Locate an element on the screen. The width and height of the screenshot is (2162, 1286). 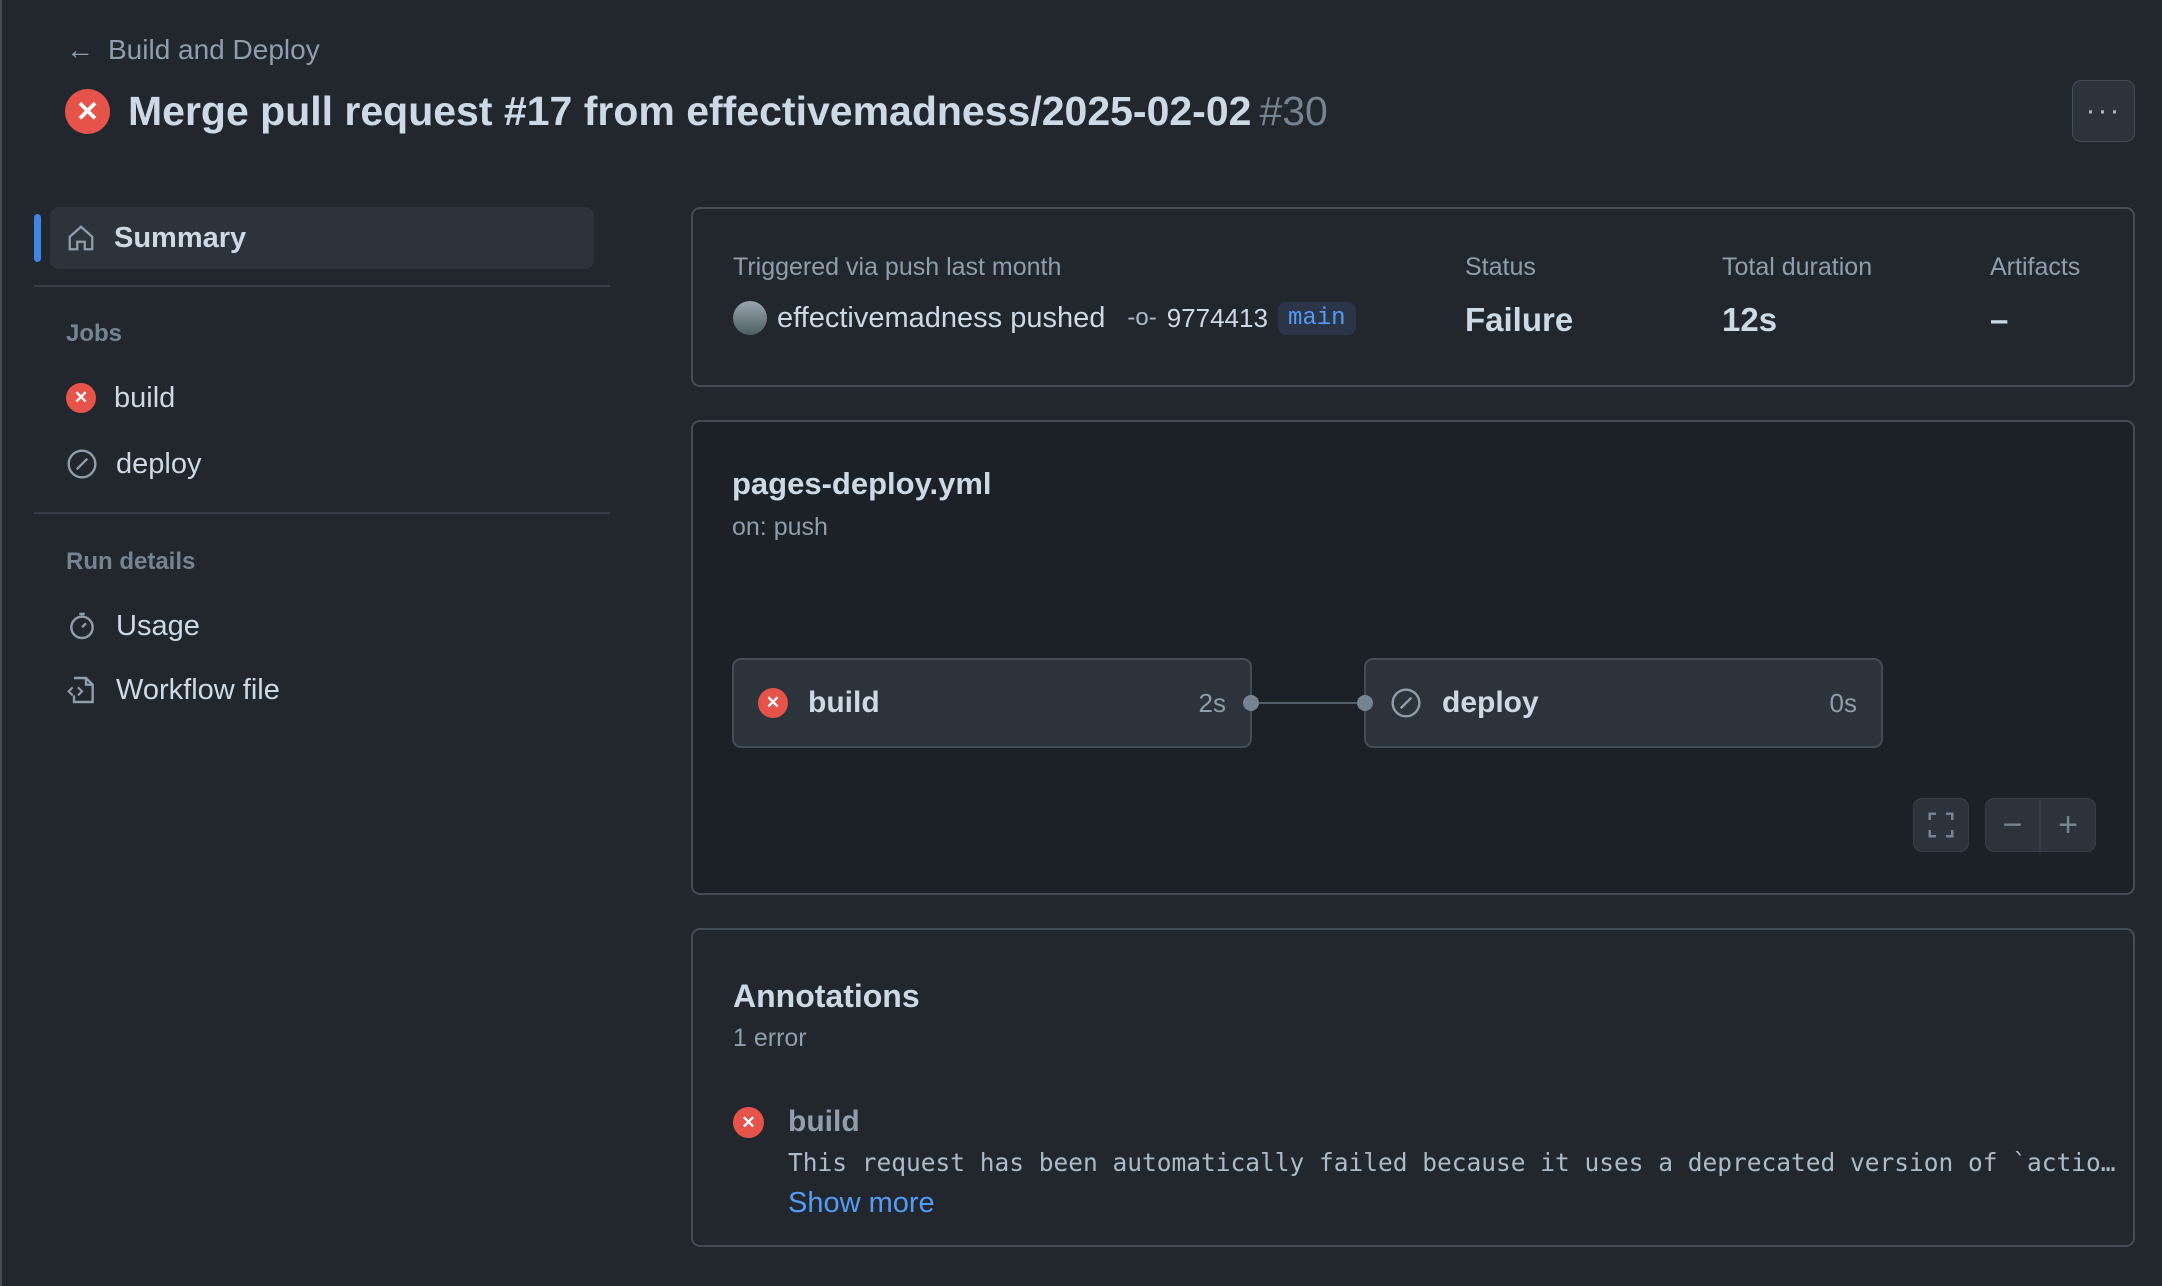
sidebar-item-summary: Summary is located at coordinates (322, 238).